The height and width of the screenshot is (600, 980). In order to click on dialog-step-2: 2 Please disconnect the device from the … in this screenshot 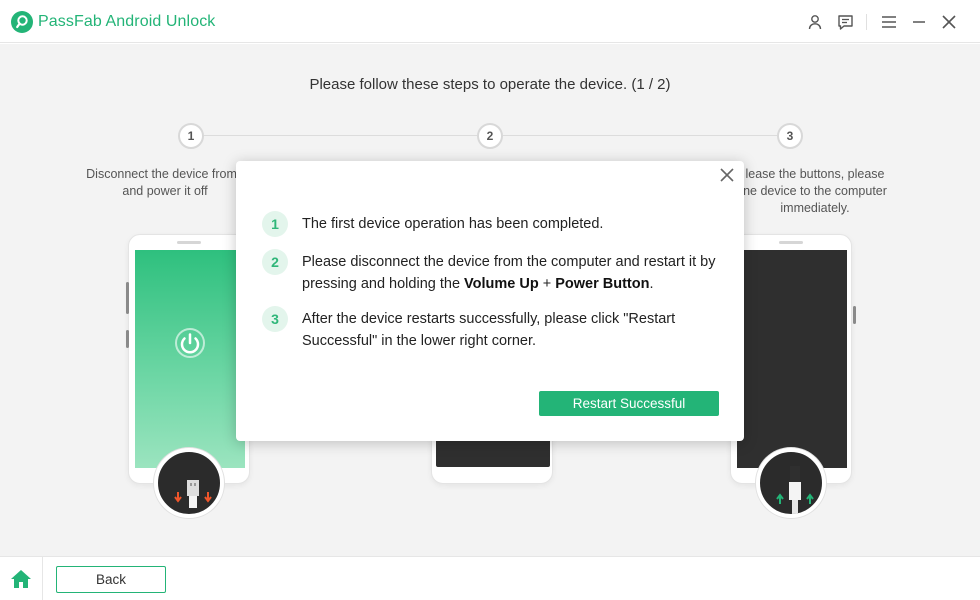, I will do `click(492, 273)`.